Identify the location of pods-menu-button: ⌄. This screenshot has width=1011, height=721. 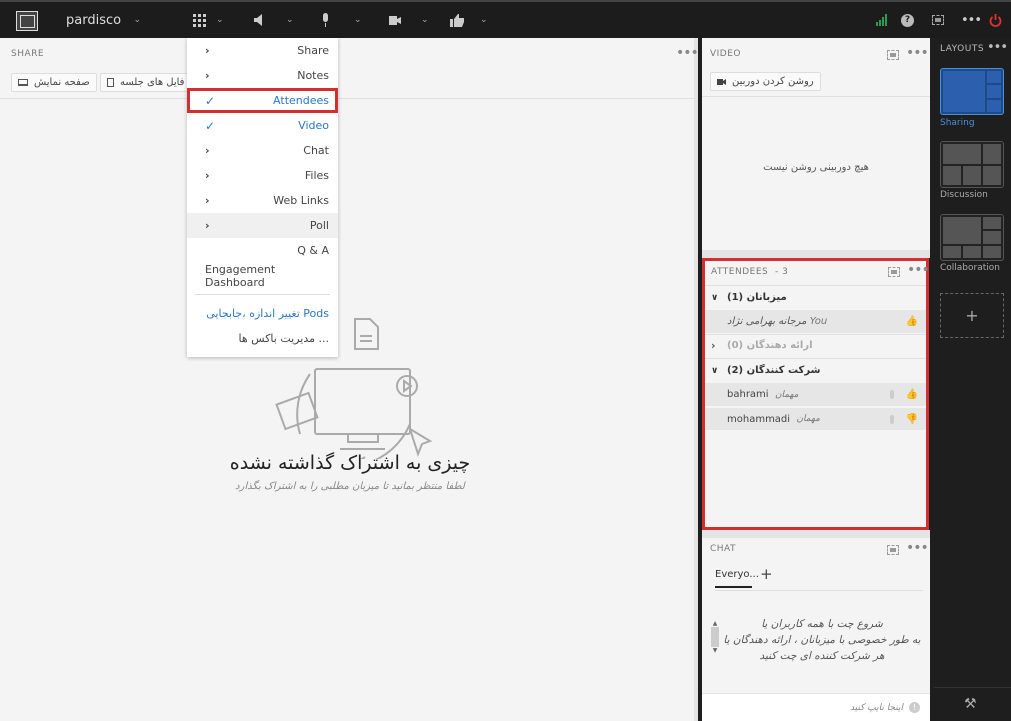
(208, 20).